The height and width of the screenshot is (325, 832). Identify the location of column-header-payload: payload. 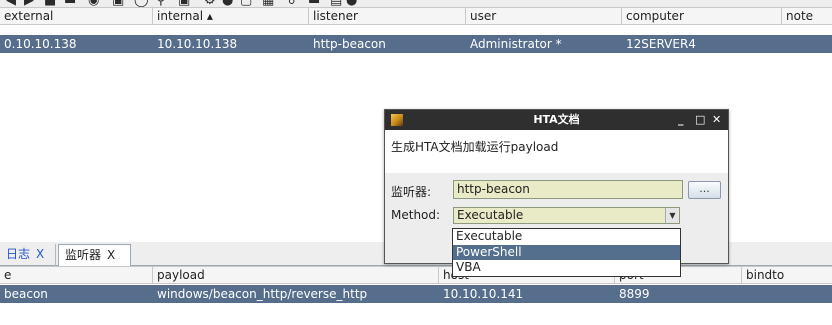
(296, 275).